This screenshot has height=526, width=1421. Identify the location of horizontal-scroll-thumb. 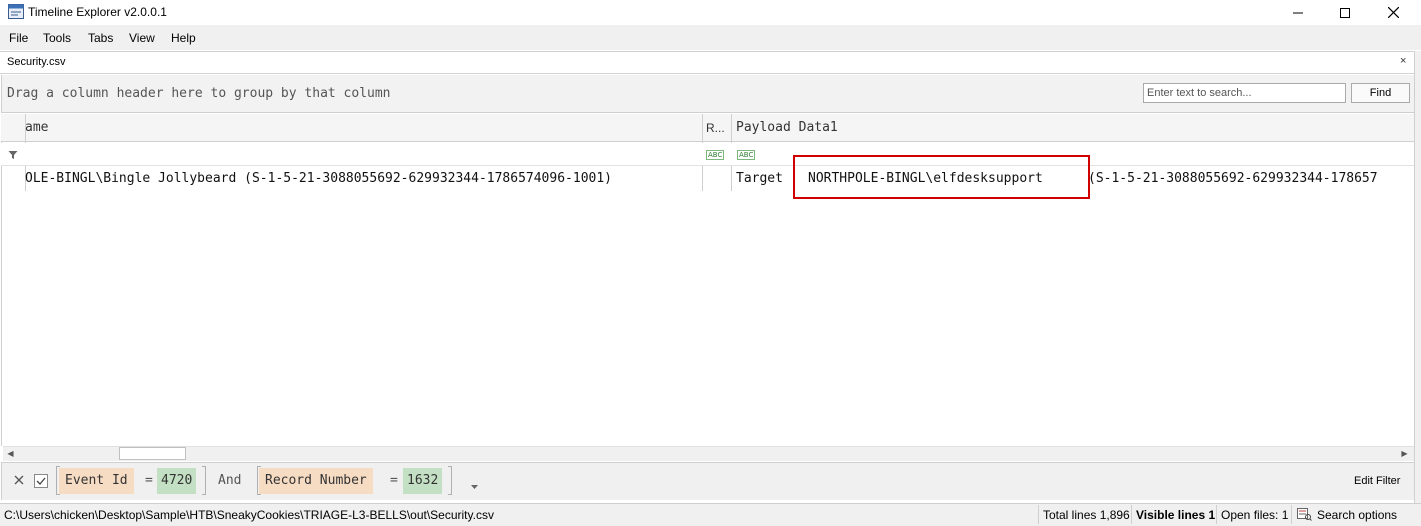
(152, 453).